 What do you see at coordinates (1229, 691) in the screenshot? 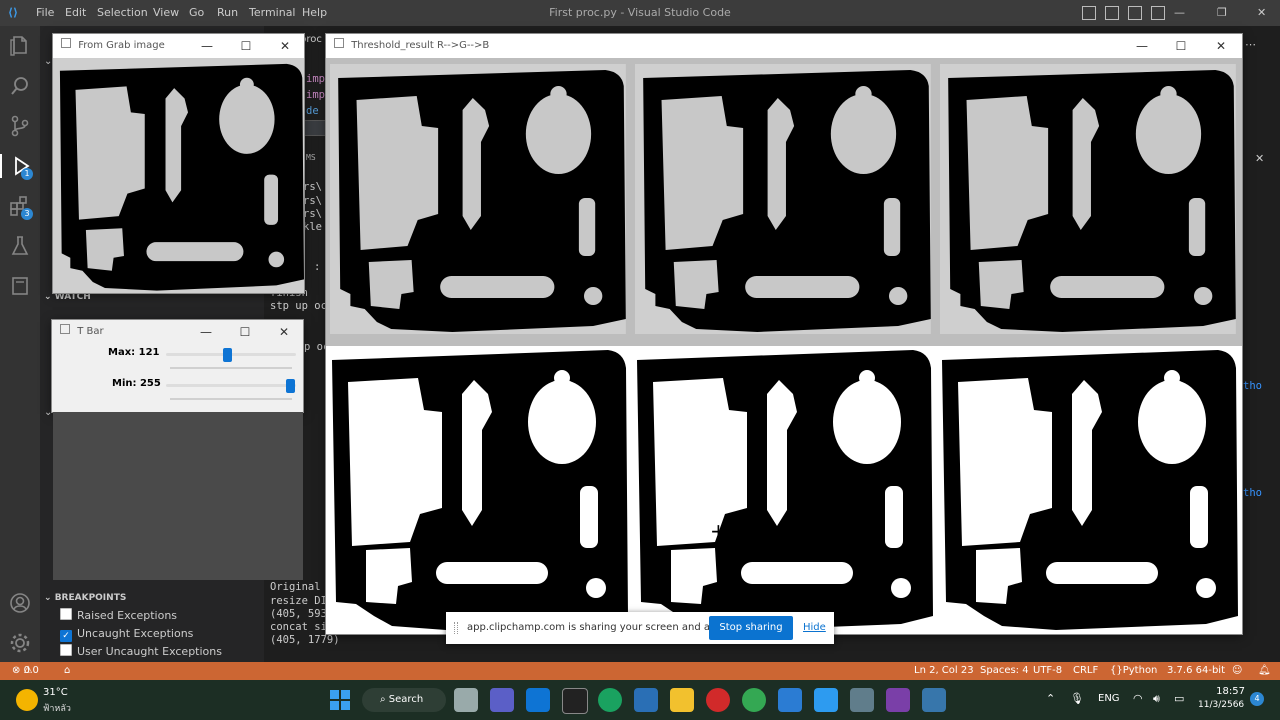
I see `clock-time: 18:57` at bounding box center [1229, 691].